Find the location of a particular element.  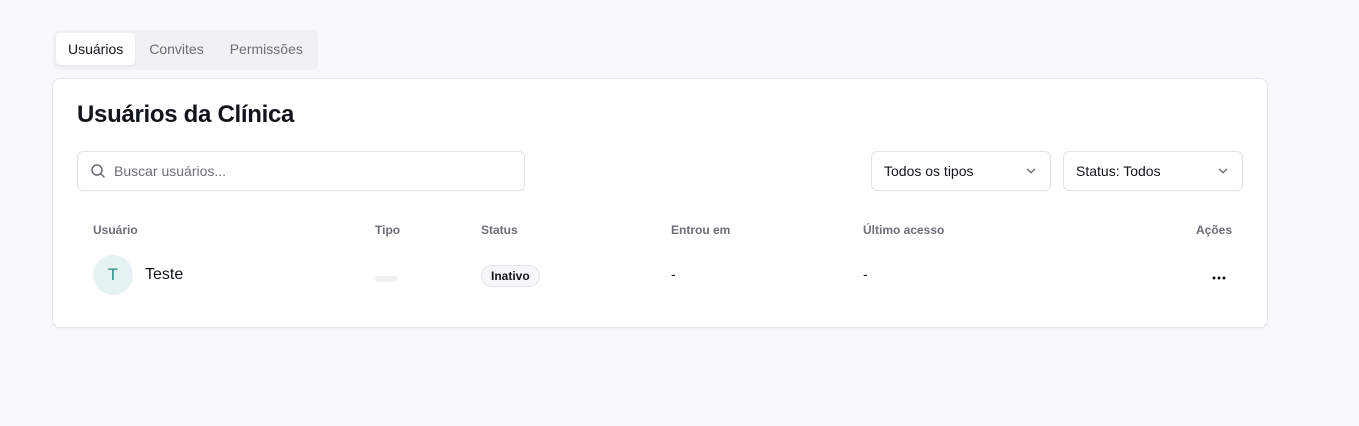

tab-convites: Convites is located at coordinates (176, 49).